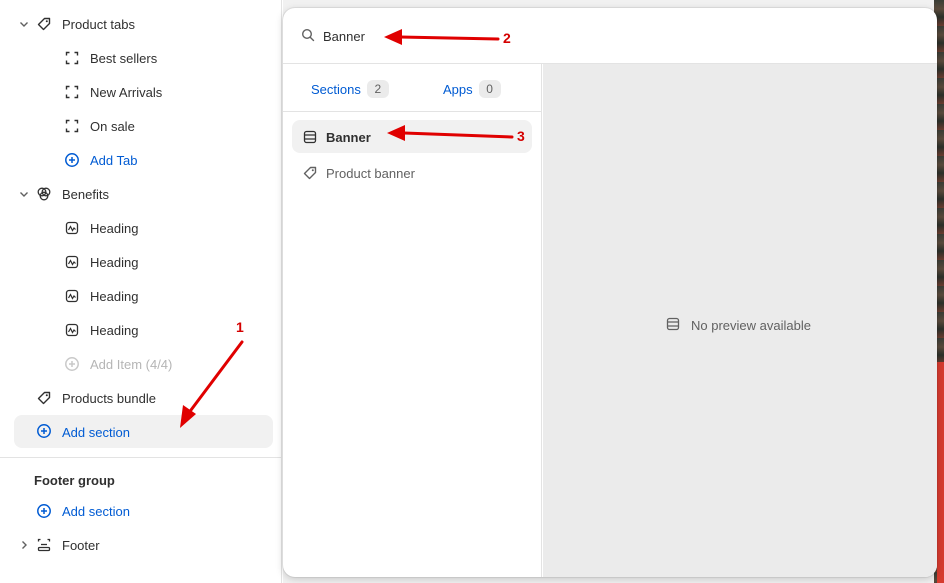 This screenshot has width=944, height=583. I want to click on add-section-button: Add section, so click(143, 431).